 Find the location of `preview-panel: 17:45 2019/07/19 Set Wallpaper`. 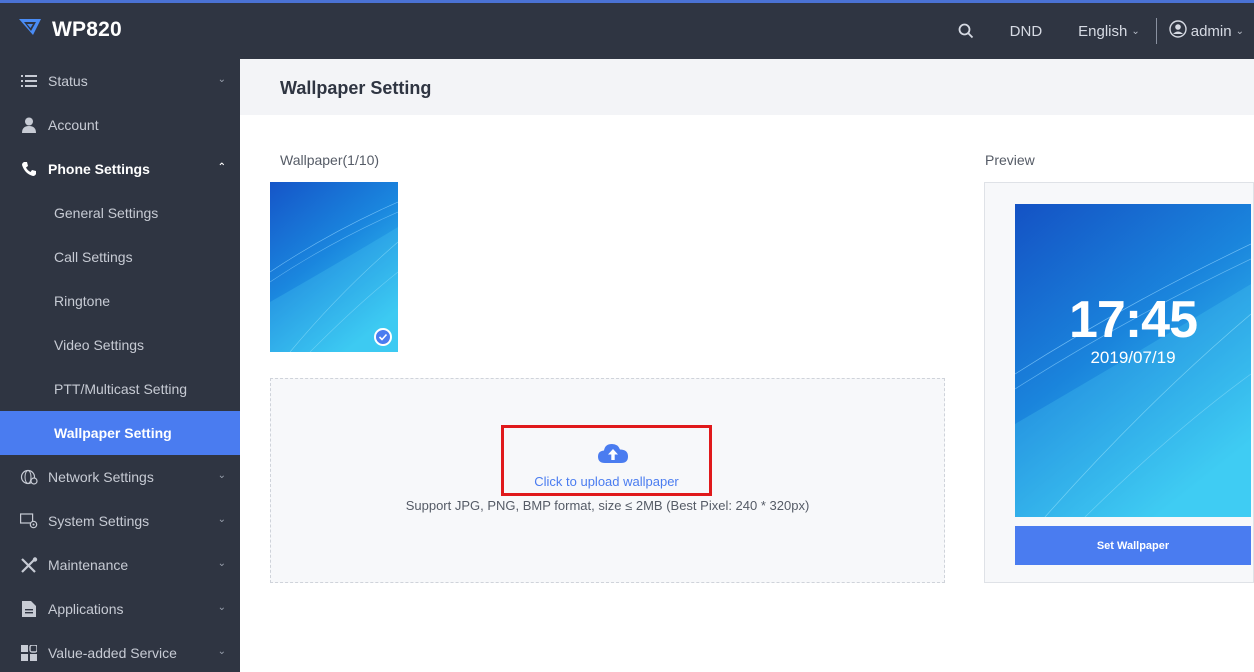

preview-panel: 17:45 2019/07/19 Set Wallpaper is located at coordinates (1119, 382).